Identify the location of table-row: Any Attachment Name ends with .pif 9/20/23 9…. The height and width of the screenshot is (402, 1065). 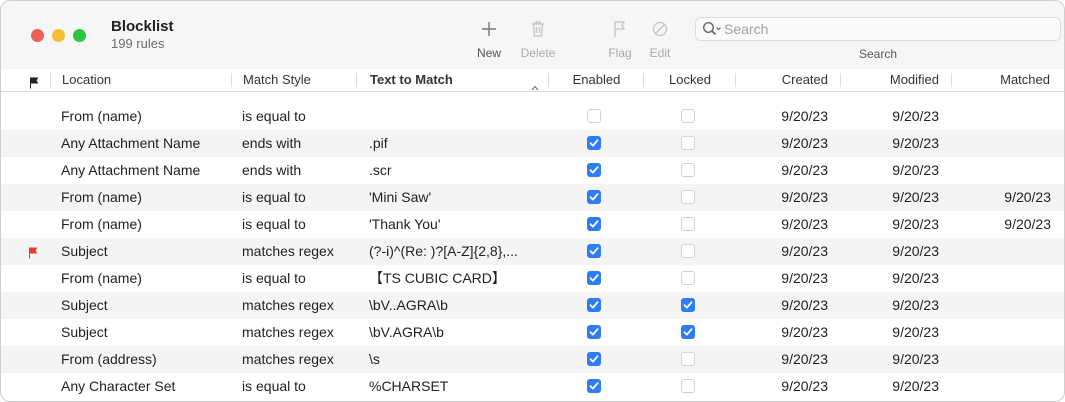
(532, 143).